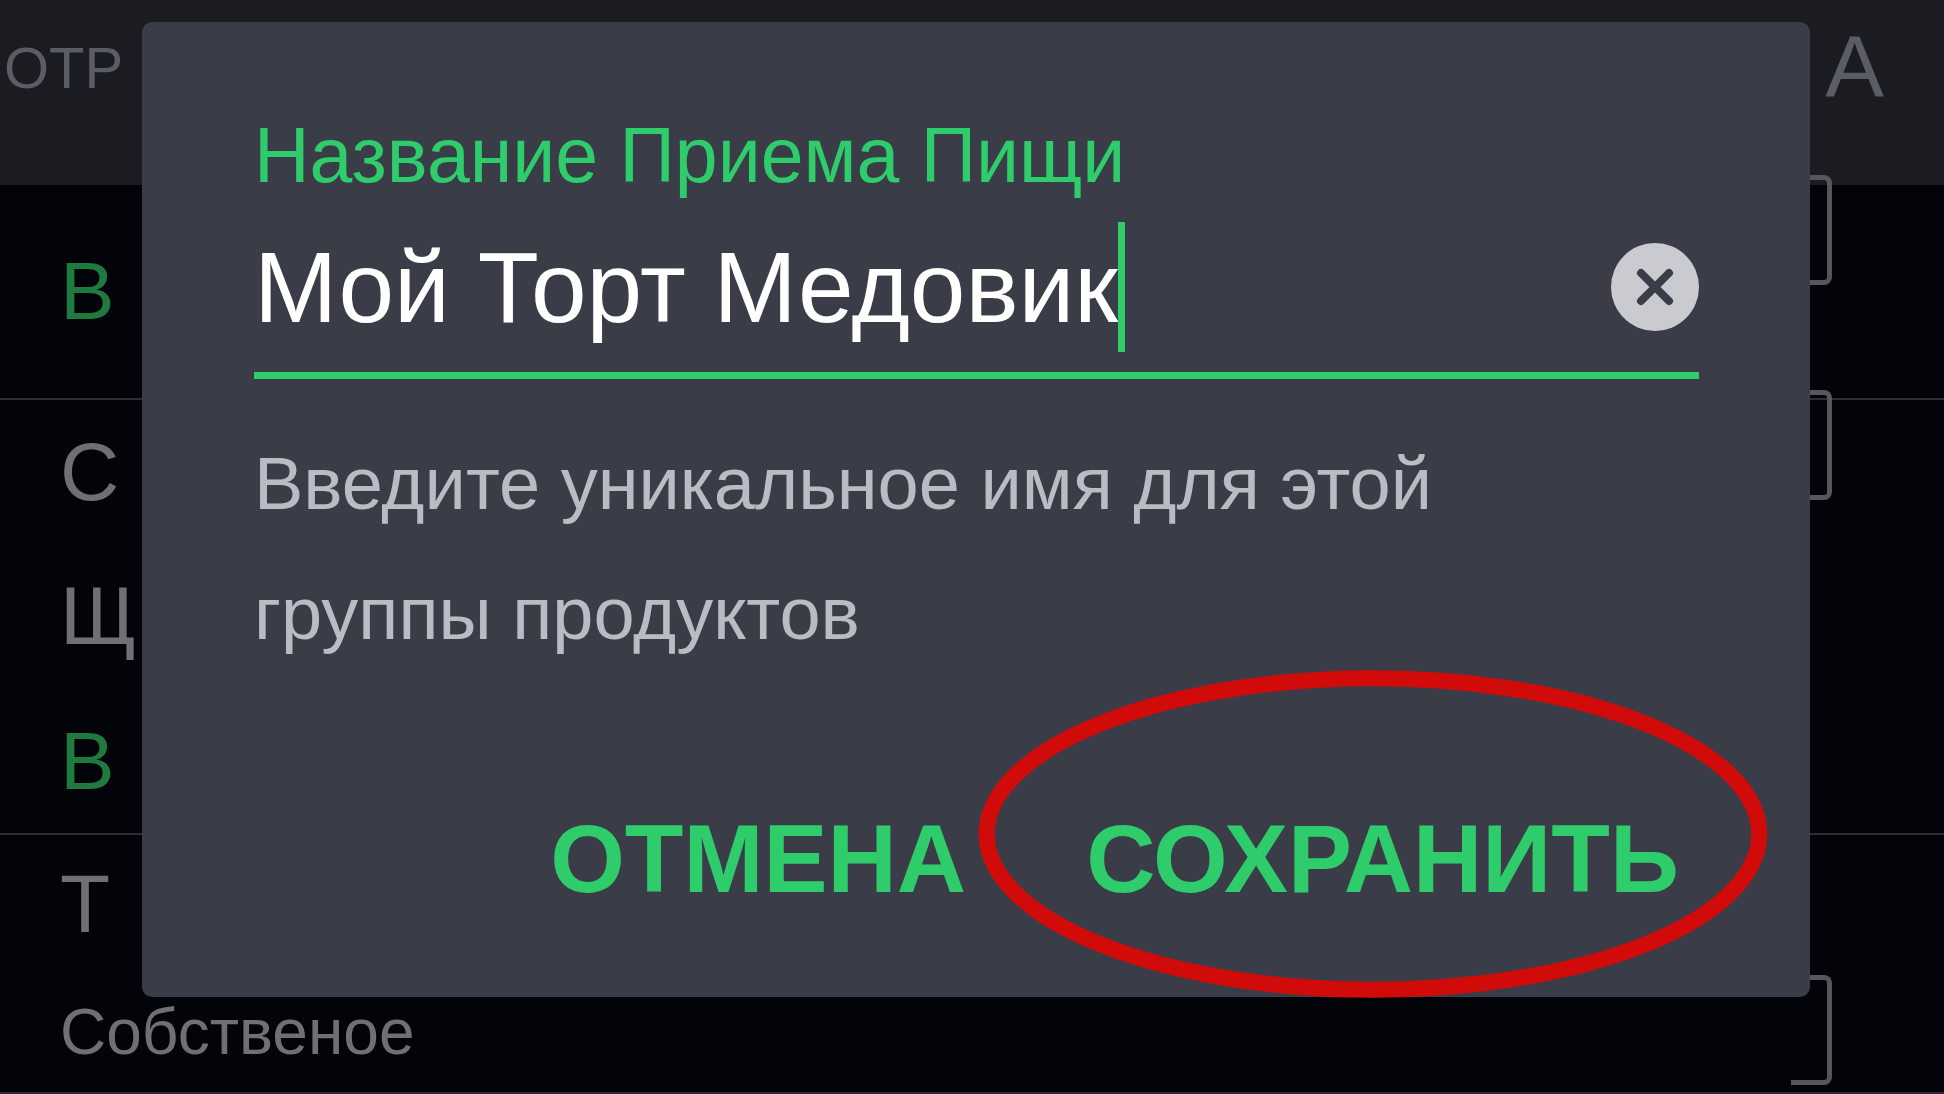 This screenshot has width=1944, height=1094. I want to click on dialog-button: ОТМЕНА, so click(758, 859).